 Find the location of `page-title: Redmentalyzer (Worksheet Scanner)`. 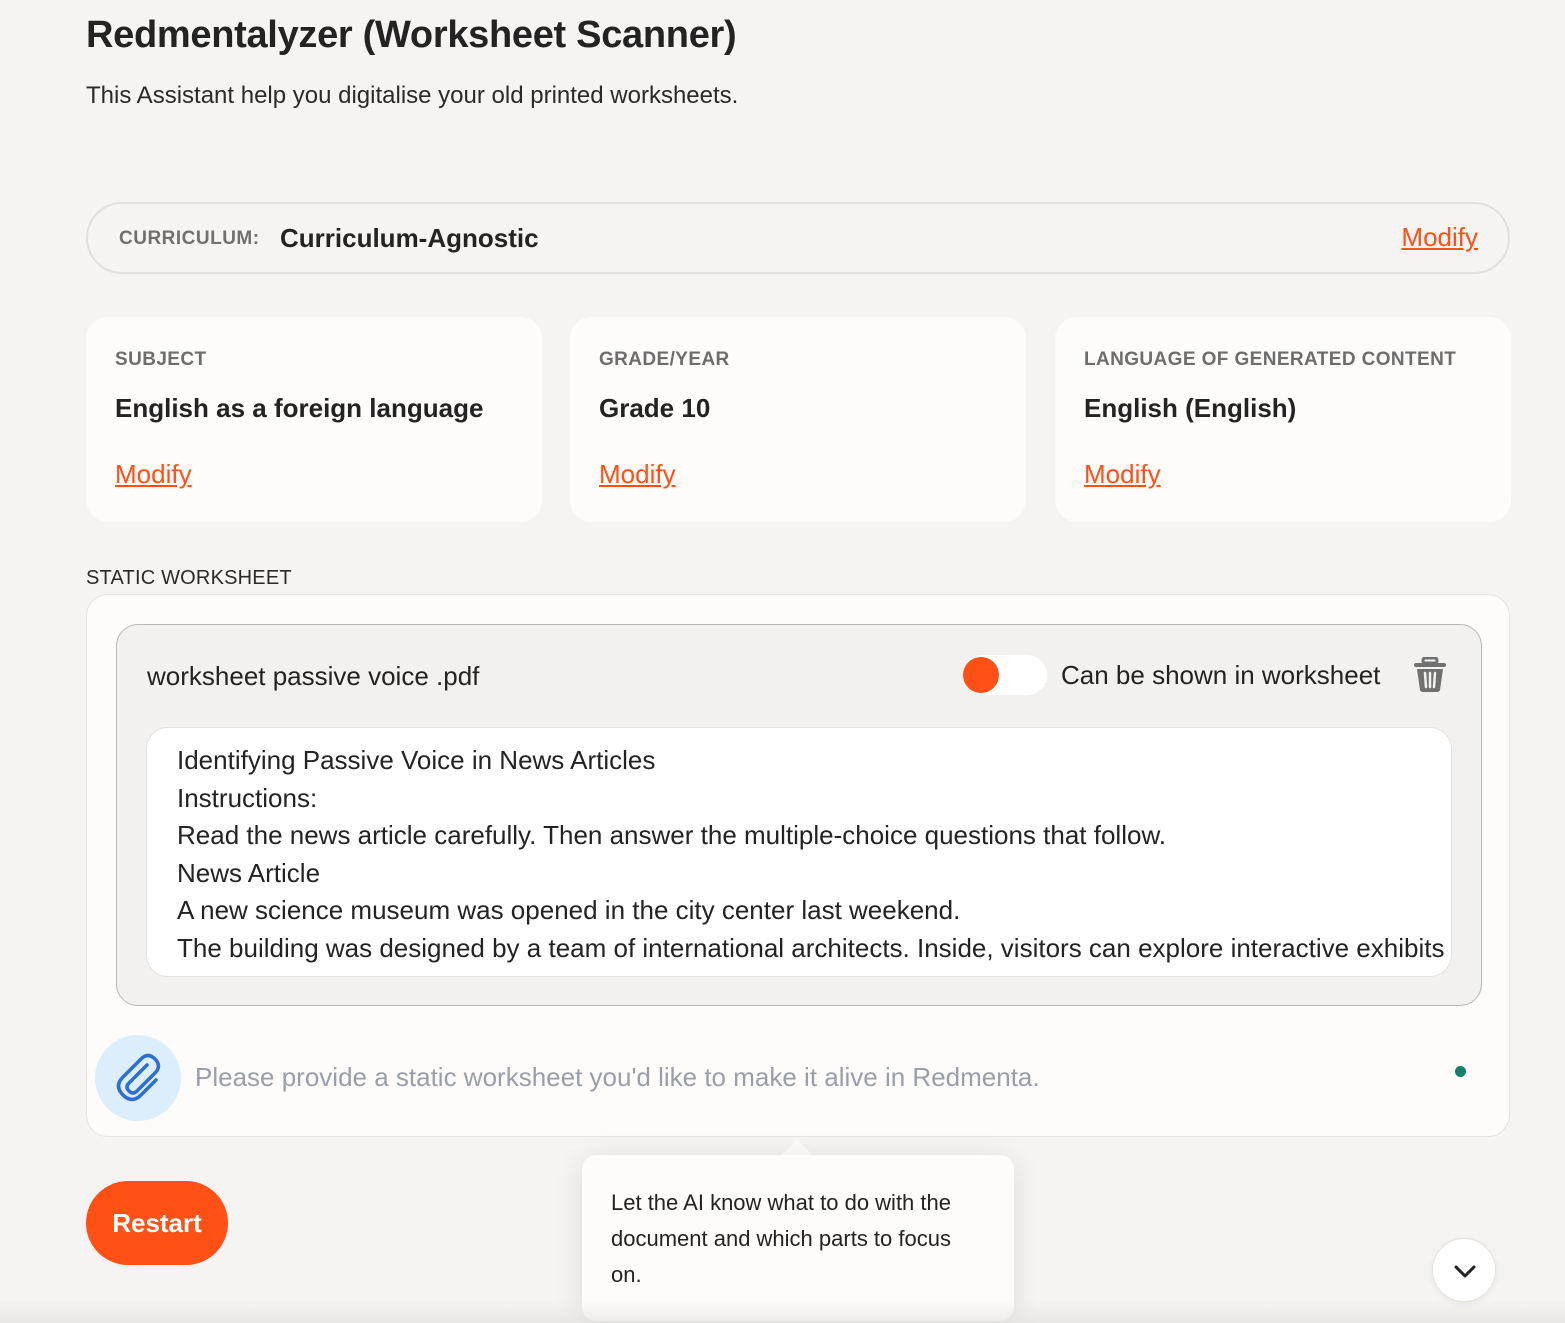

page-title: Redmentalyzer (Worksheet Scanner) is located at coordinates (411, 35).